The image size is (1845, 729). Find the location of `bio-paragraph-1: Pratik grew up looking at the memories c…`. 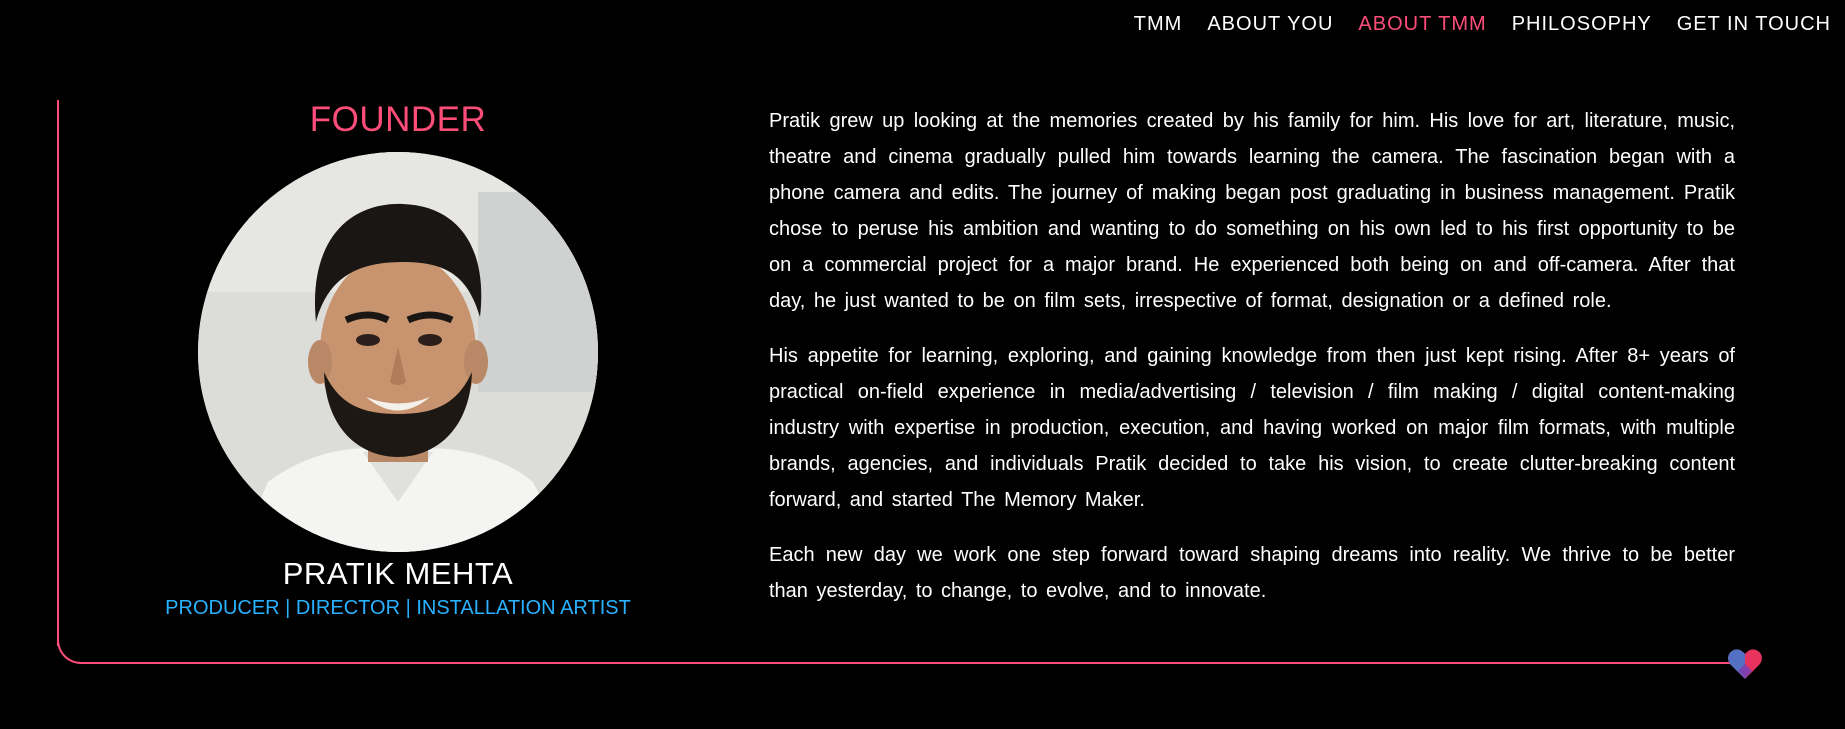

bio-paragraph-1: Pratik grew up looking at the memories c… is located at coordinates (1252, 211).